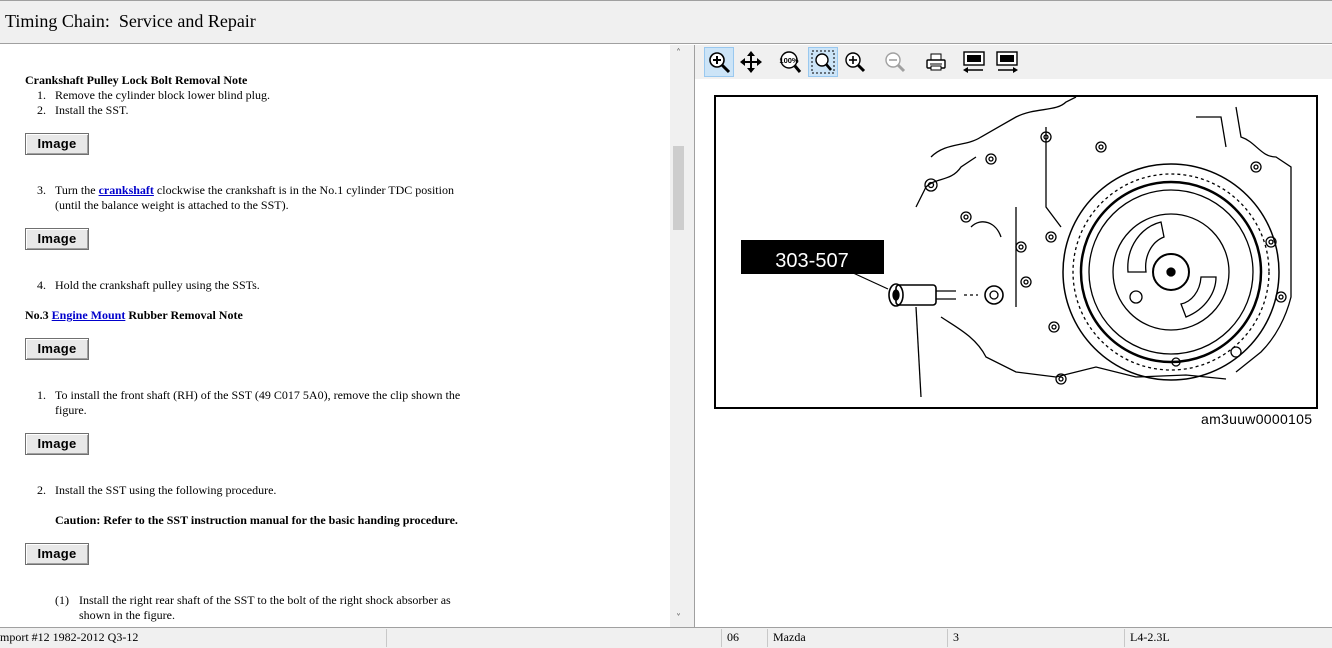 The image size is (1332, 648). Describe the element at coordinates (126, 190) in the screenshot. I see `crankshaft-link: crankshaft` at that location.